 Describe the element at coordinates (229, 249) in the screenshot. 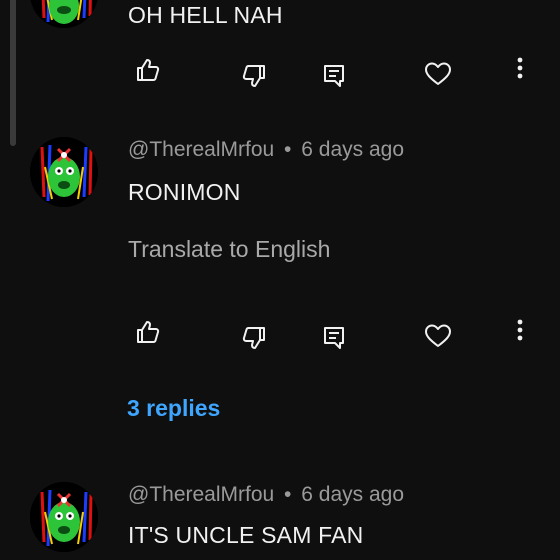

I see `translate-link: Translate to English` at that location.